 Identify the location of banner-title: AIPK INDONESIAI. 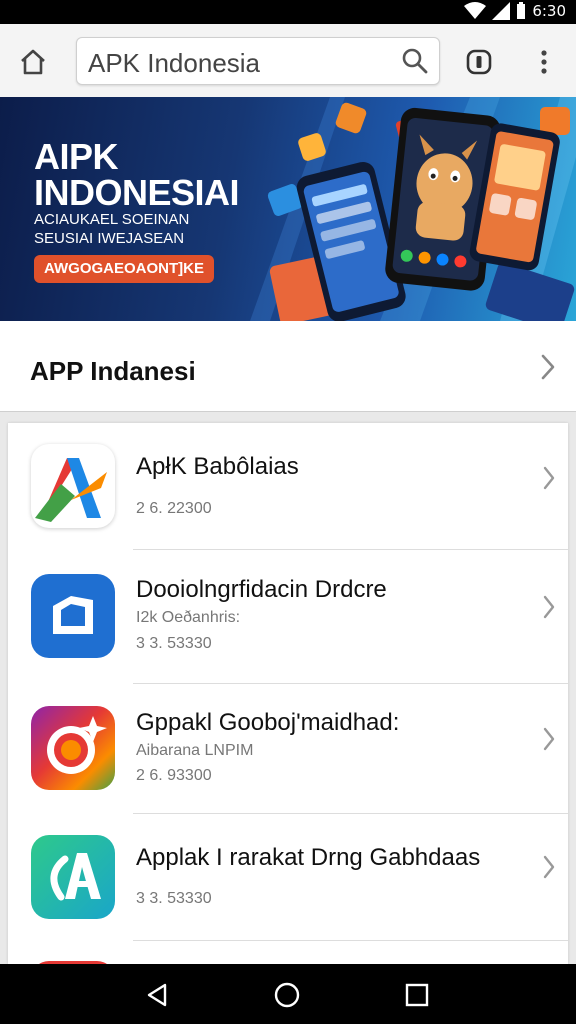
(137, 174).